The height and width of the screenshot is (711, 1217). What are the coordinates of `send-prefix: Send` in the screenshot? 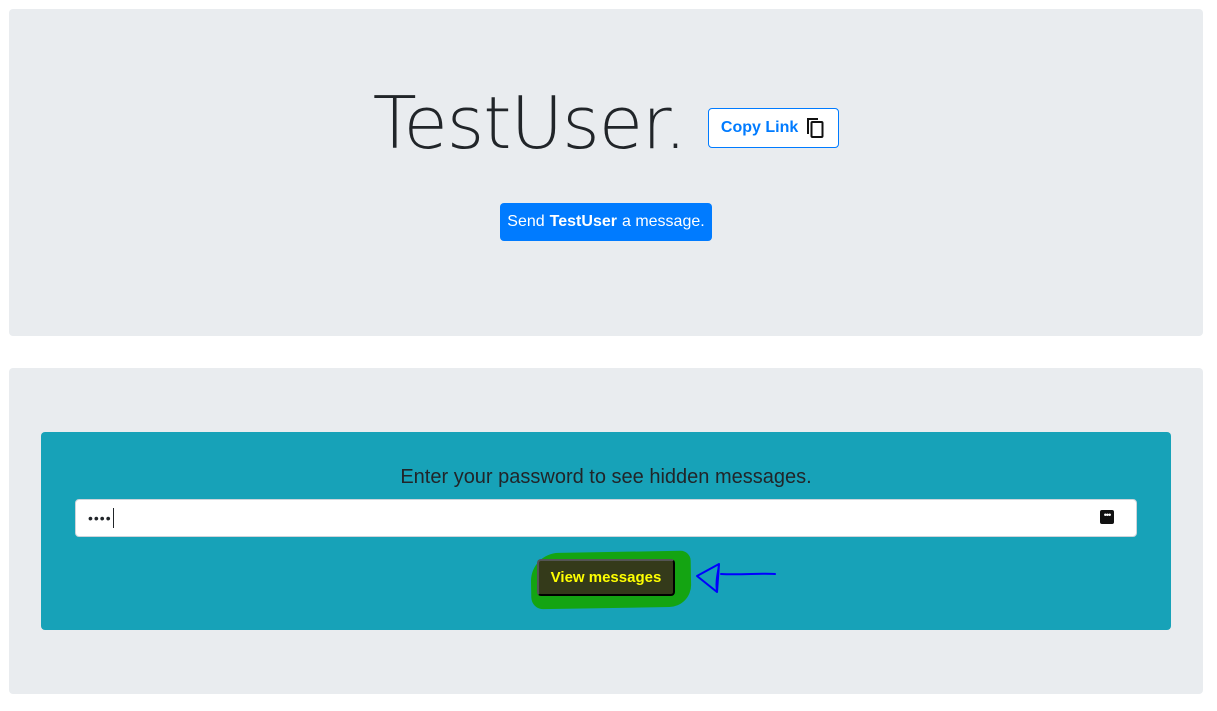 It's located at (526, 221).